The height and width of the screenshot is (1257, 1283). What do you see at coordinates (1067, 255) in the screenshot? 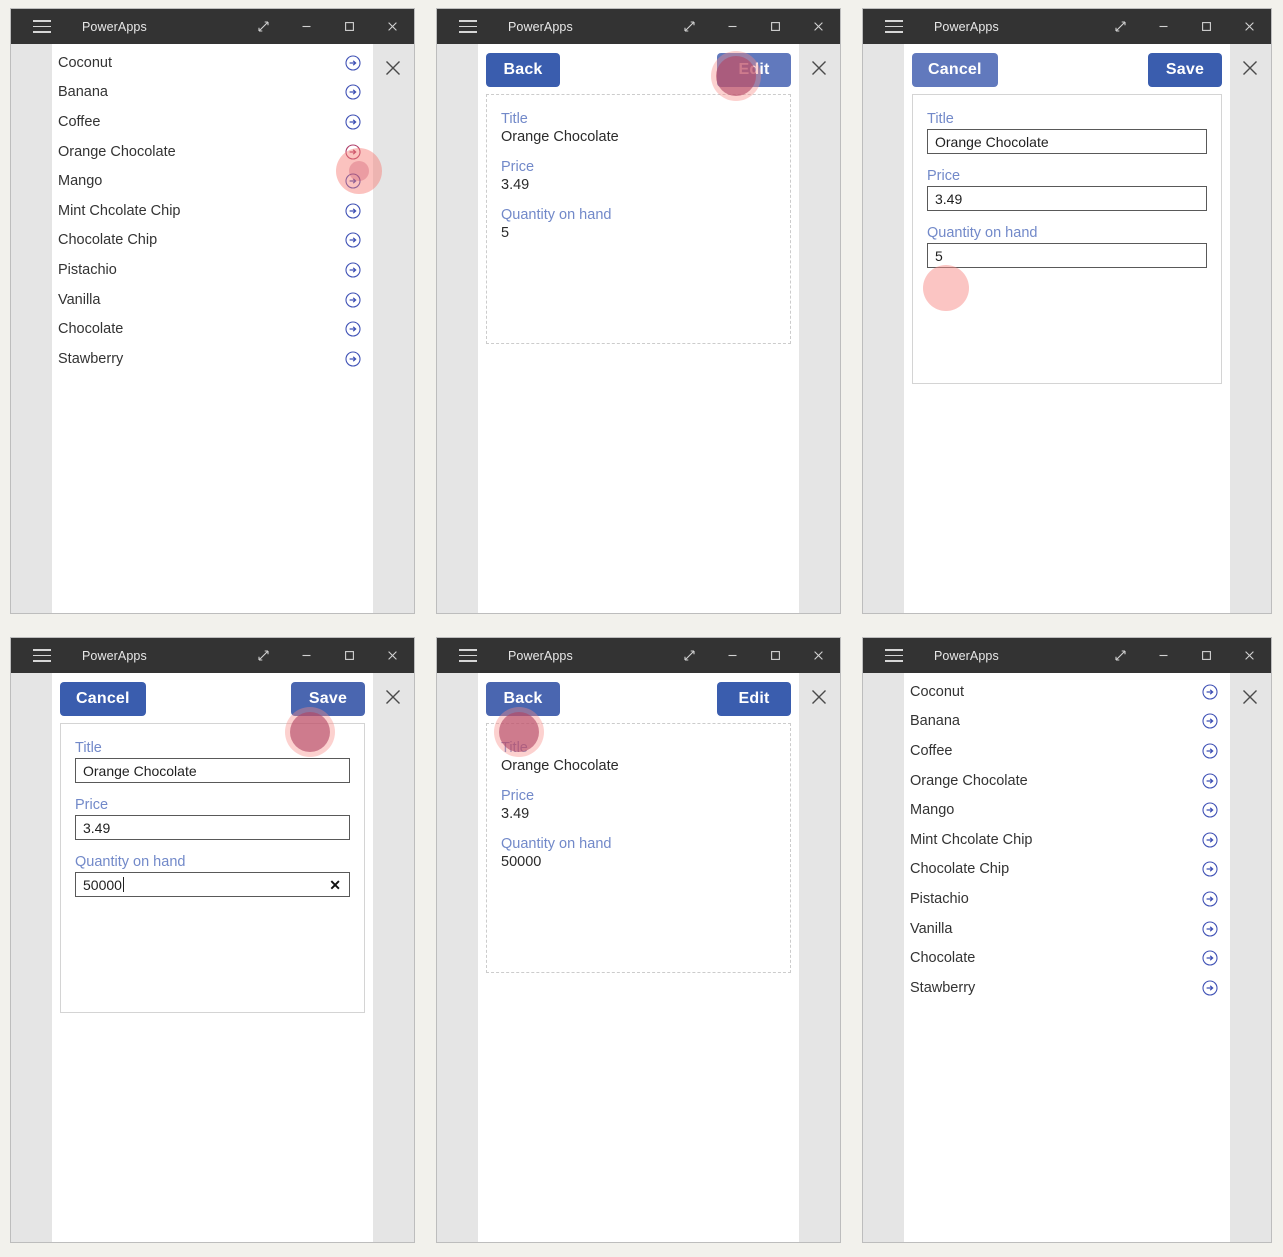
I see `quantity-input: 5` at bounding box center [1067, 255].